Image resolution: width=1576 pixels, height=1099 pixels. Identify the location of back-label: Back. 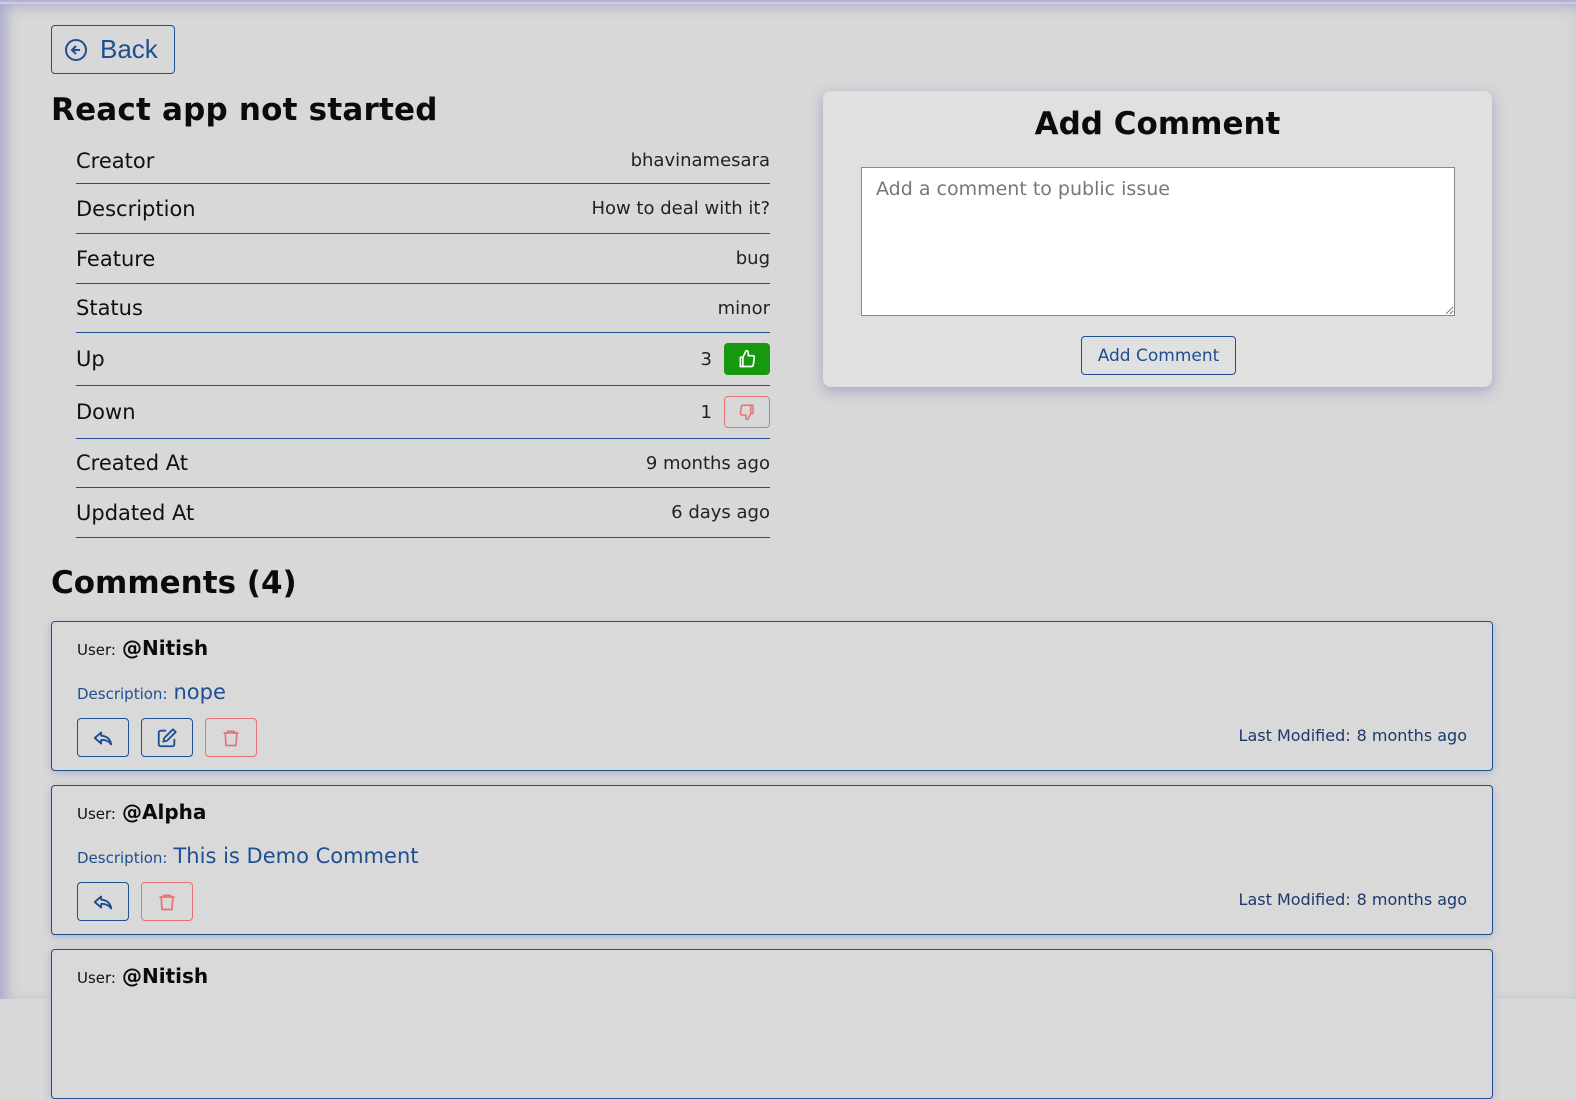
(129, 49).